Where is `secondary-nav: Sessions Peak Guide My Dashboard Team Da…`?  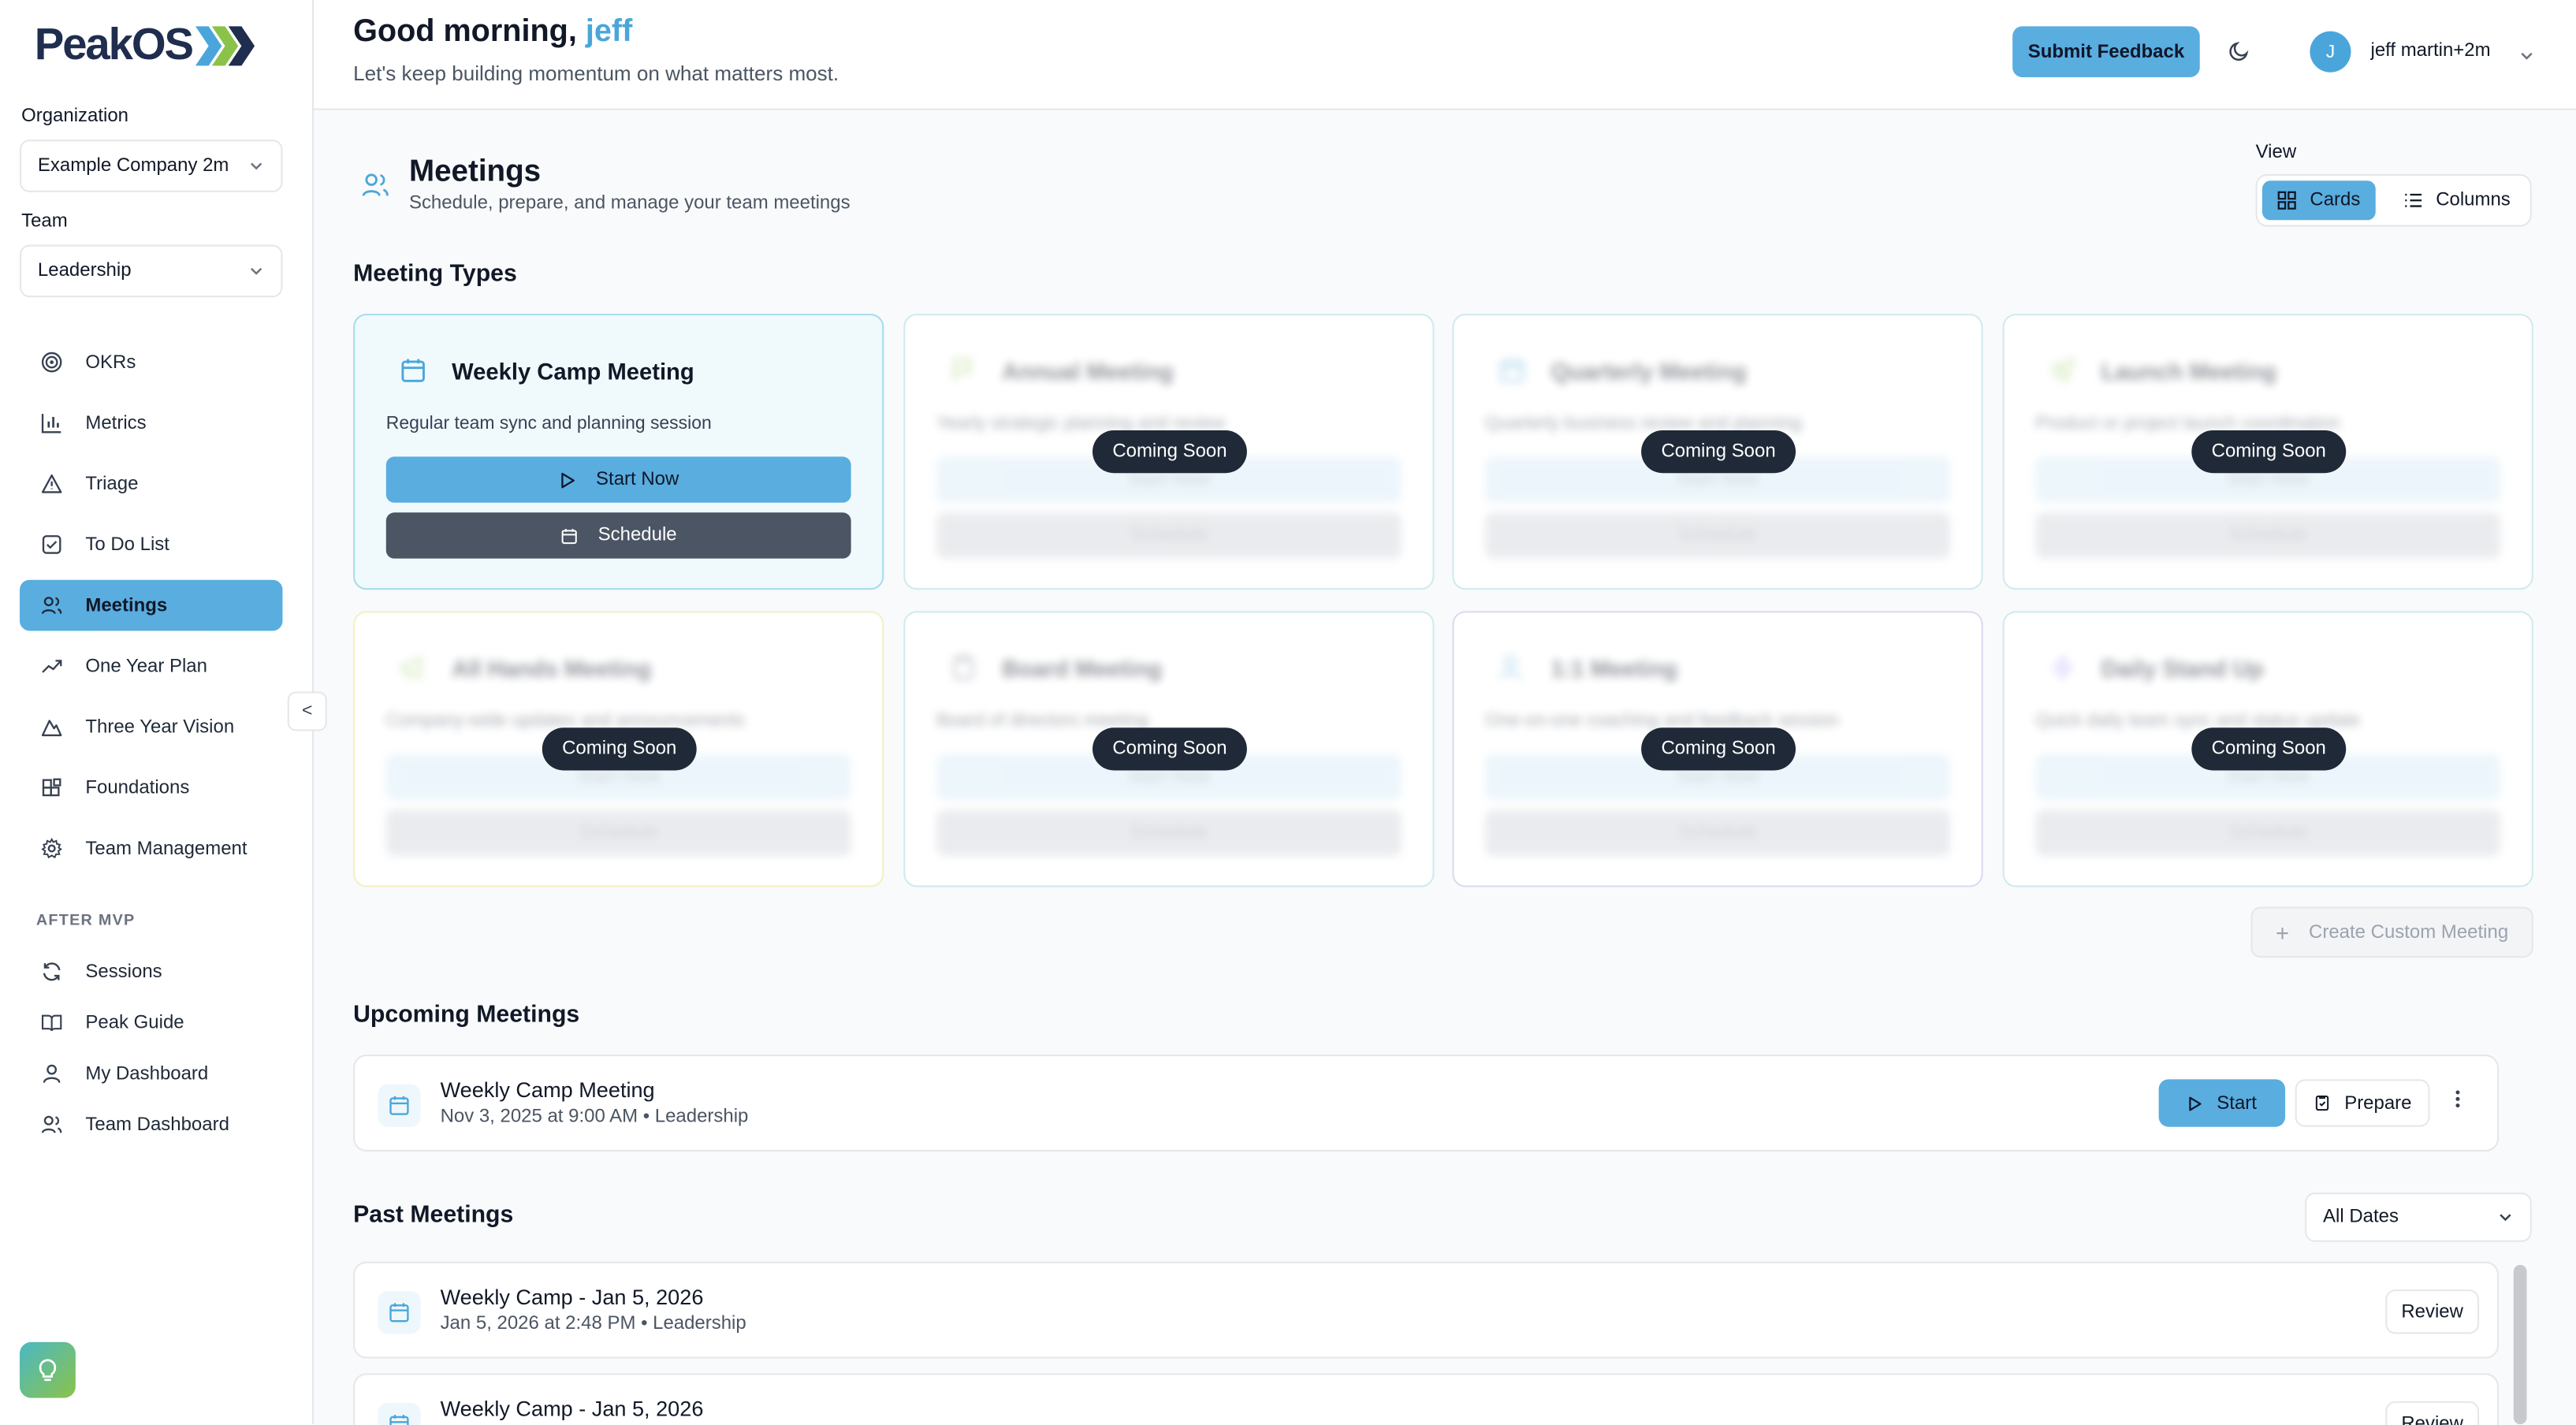 secondary-nav: Sessions Peak Guide My Dashboard Team Da… is located at coordinates (151, 1051).